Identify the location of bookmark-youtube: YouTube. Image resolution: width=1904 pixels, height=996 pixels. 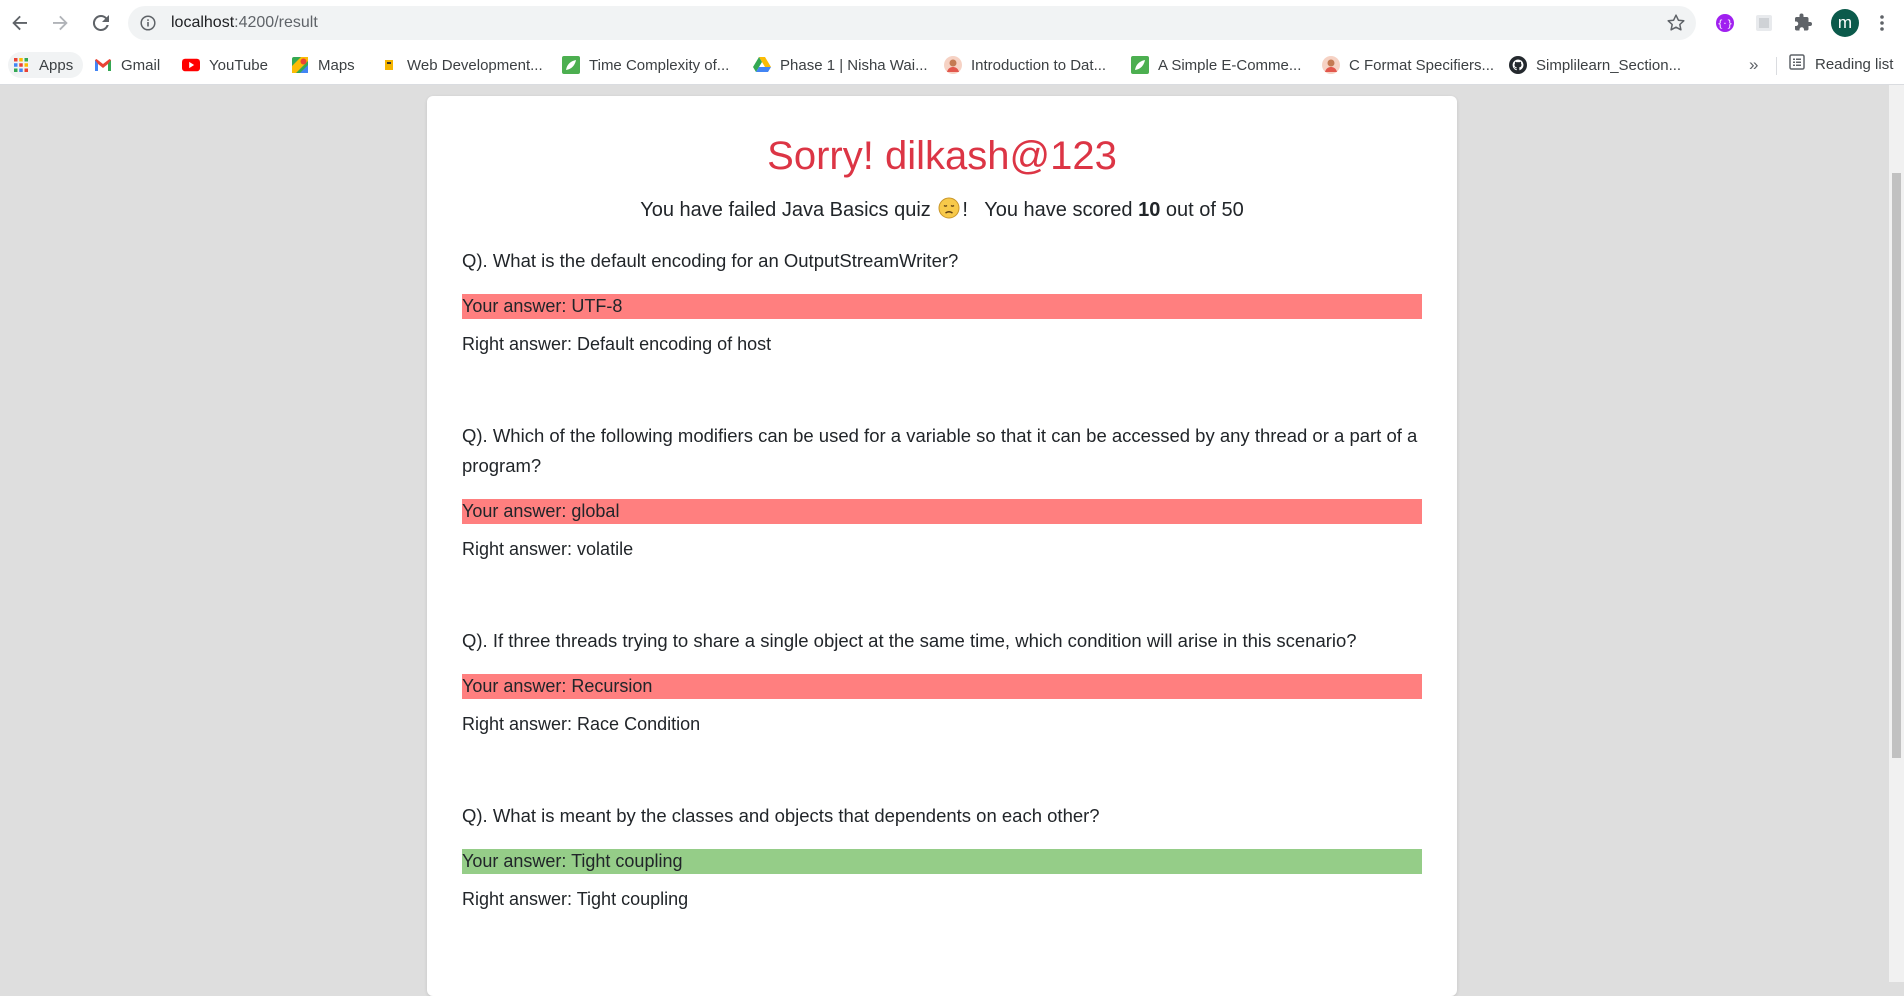
(225, 65).